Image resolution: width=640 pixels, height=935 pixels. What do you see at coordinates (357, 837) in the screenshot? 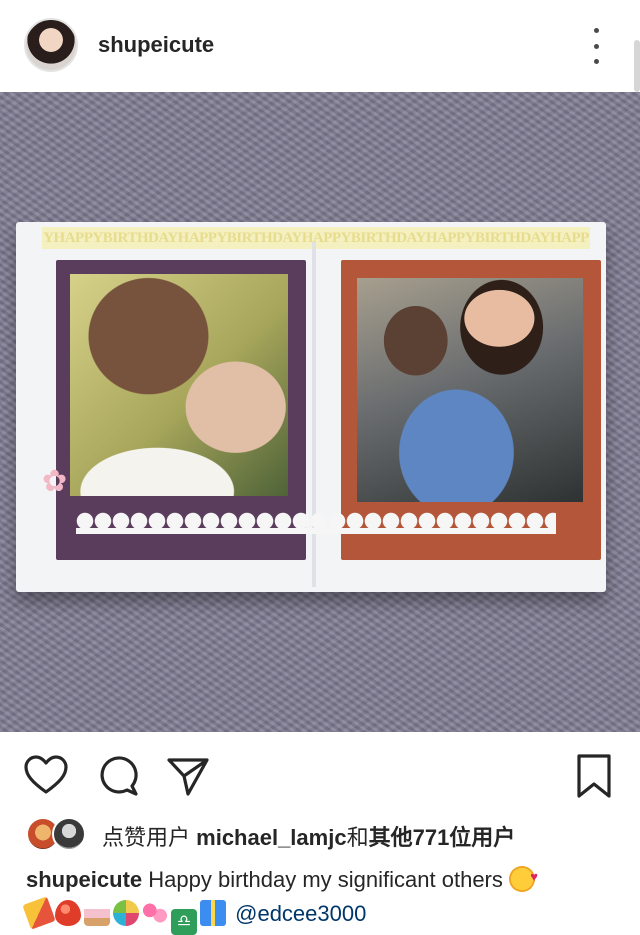
I see `likes-connector: 和` at bounding box center [357, 837].